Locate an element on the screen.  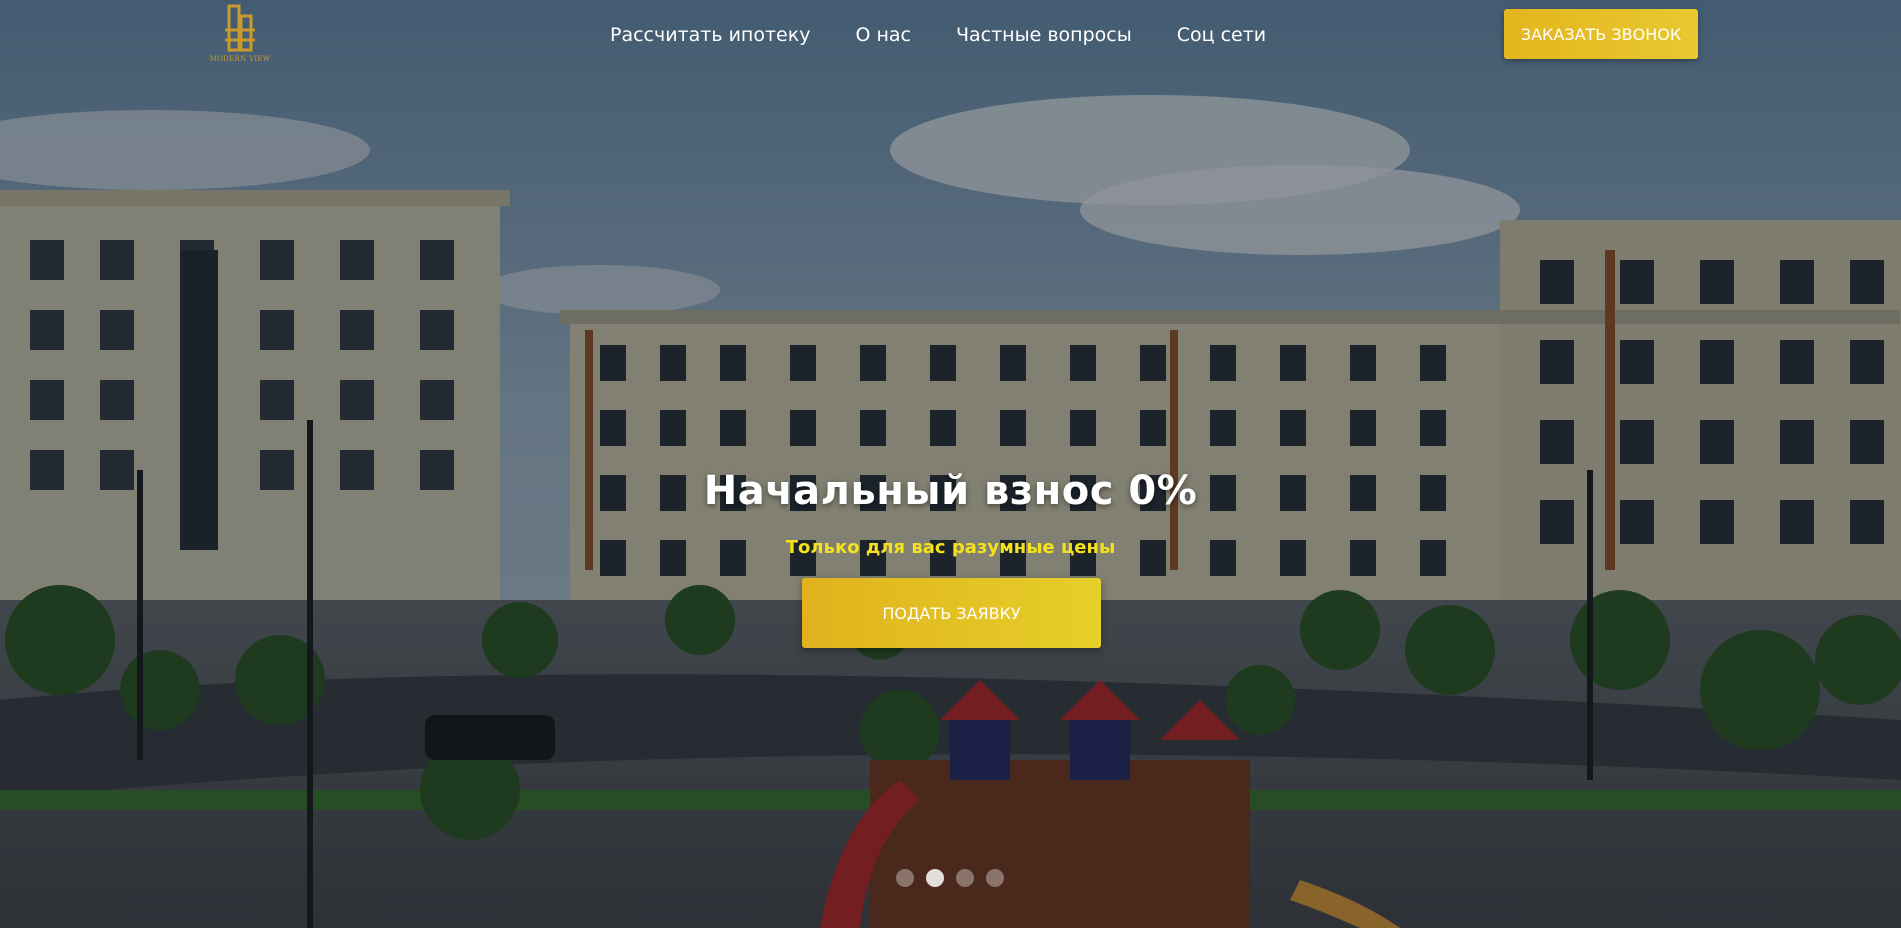
nav-link-about: О нас is located at coordinates (883, 35).